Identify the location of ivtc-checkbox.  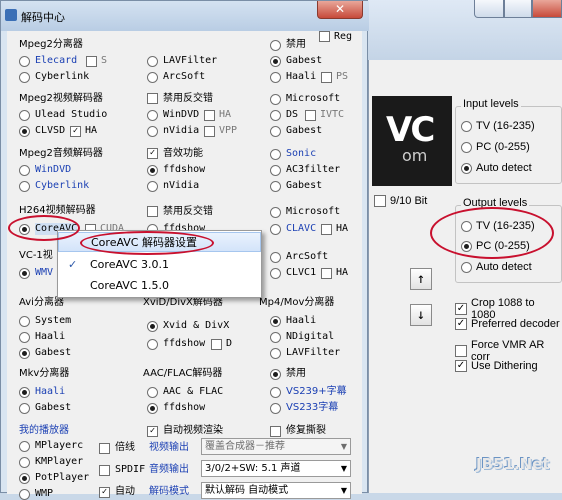
(310, 115).